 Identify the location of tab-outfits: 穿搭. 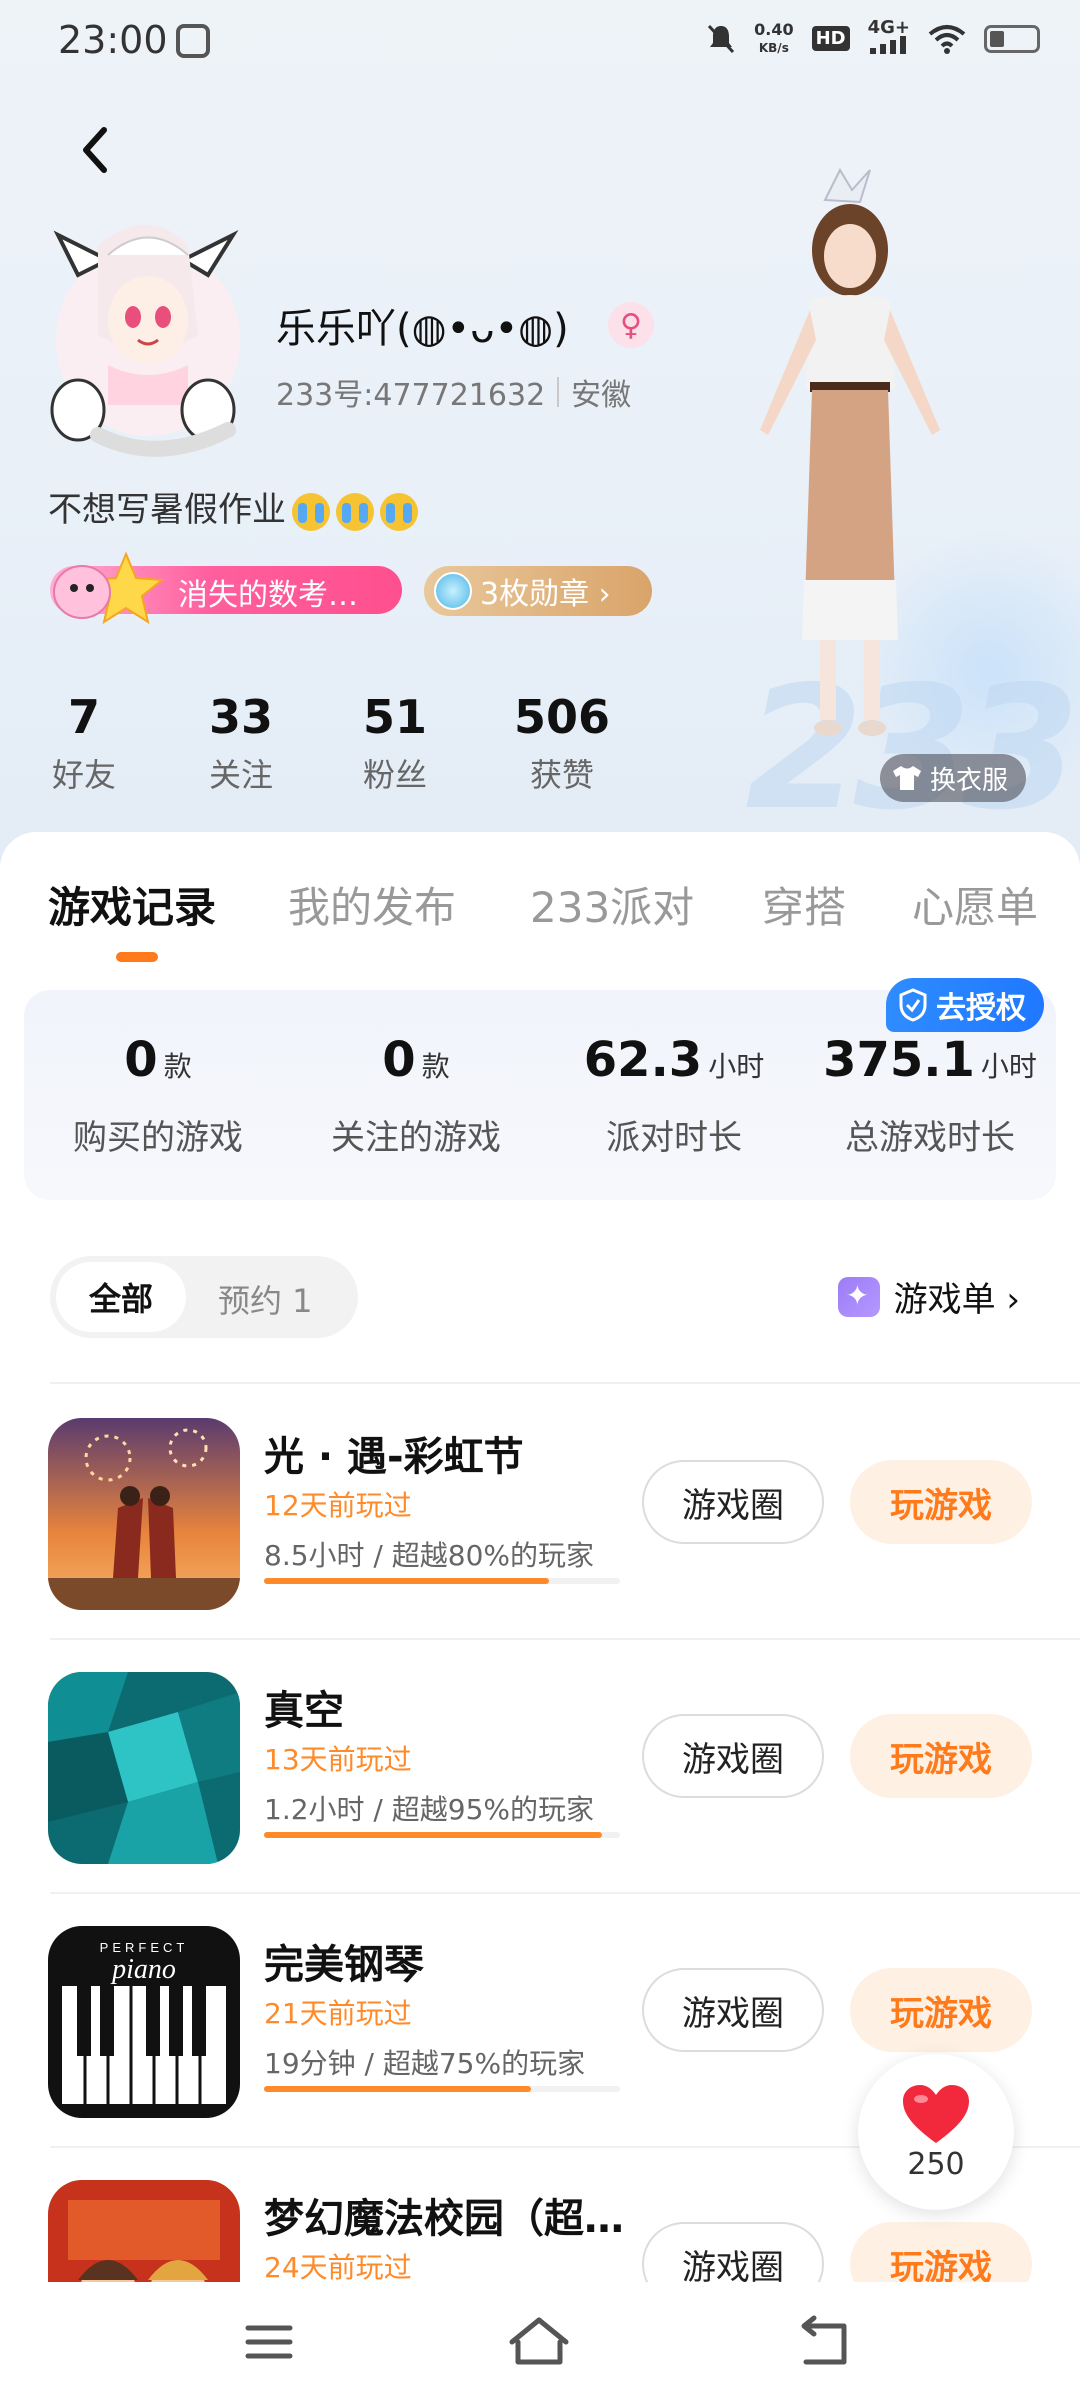
(804, 904).